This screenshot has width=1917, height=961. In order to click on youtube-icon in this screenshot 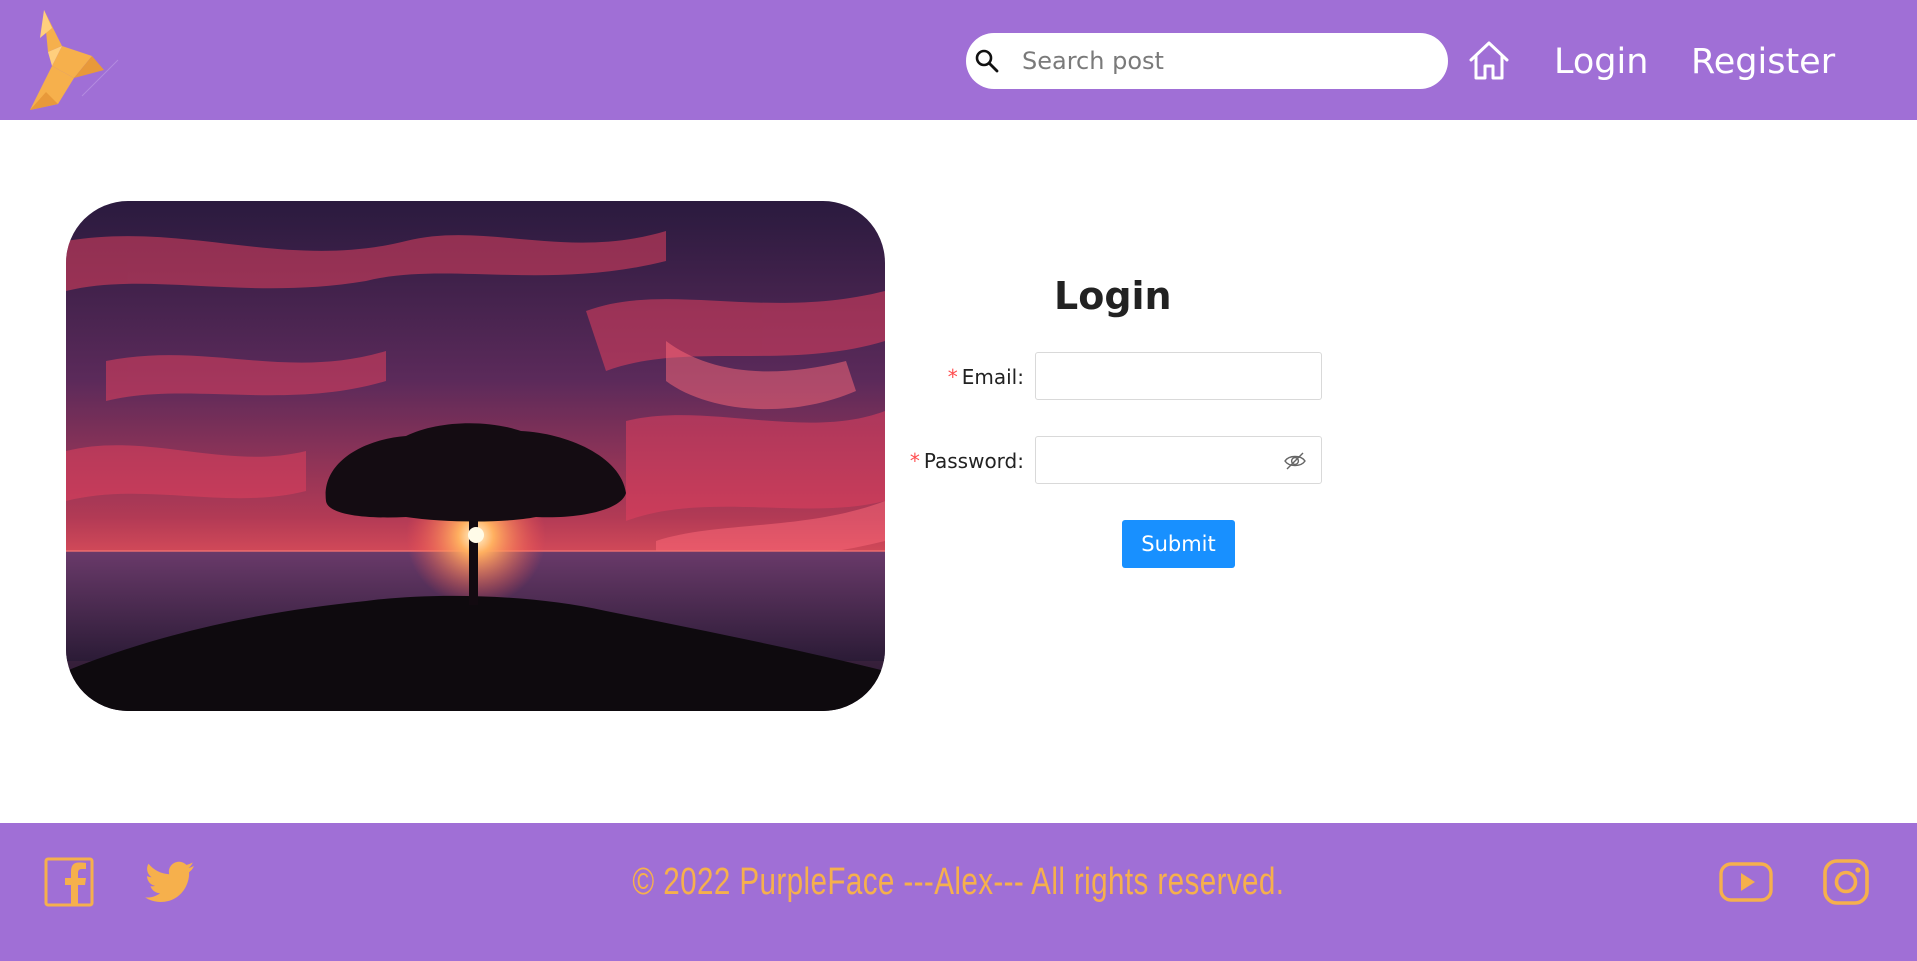, I will do `click(1746, 882)`.